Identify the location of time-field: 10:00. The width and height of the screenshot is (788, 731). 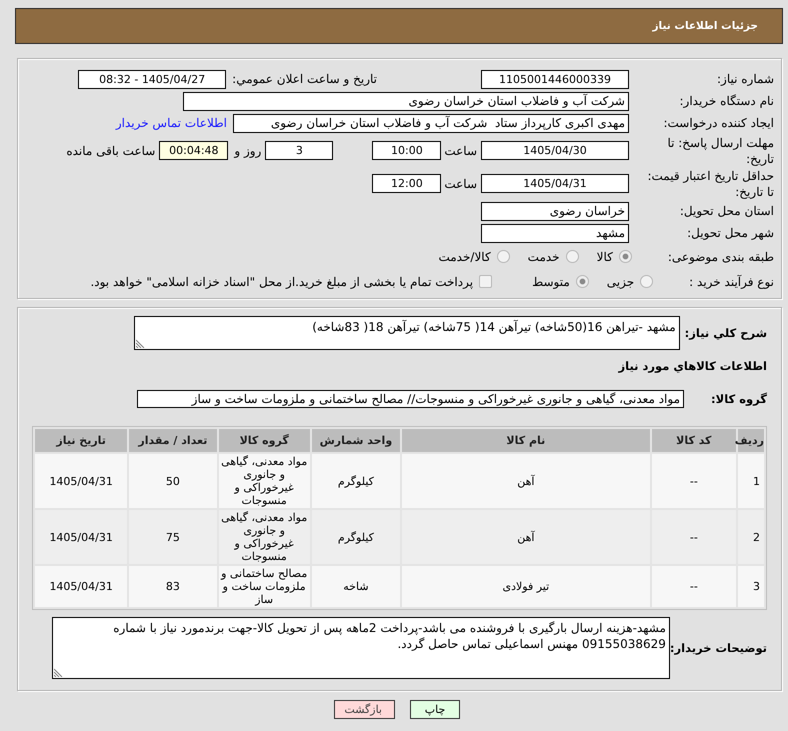
(407, 150).